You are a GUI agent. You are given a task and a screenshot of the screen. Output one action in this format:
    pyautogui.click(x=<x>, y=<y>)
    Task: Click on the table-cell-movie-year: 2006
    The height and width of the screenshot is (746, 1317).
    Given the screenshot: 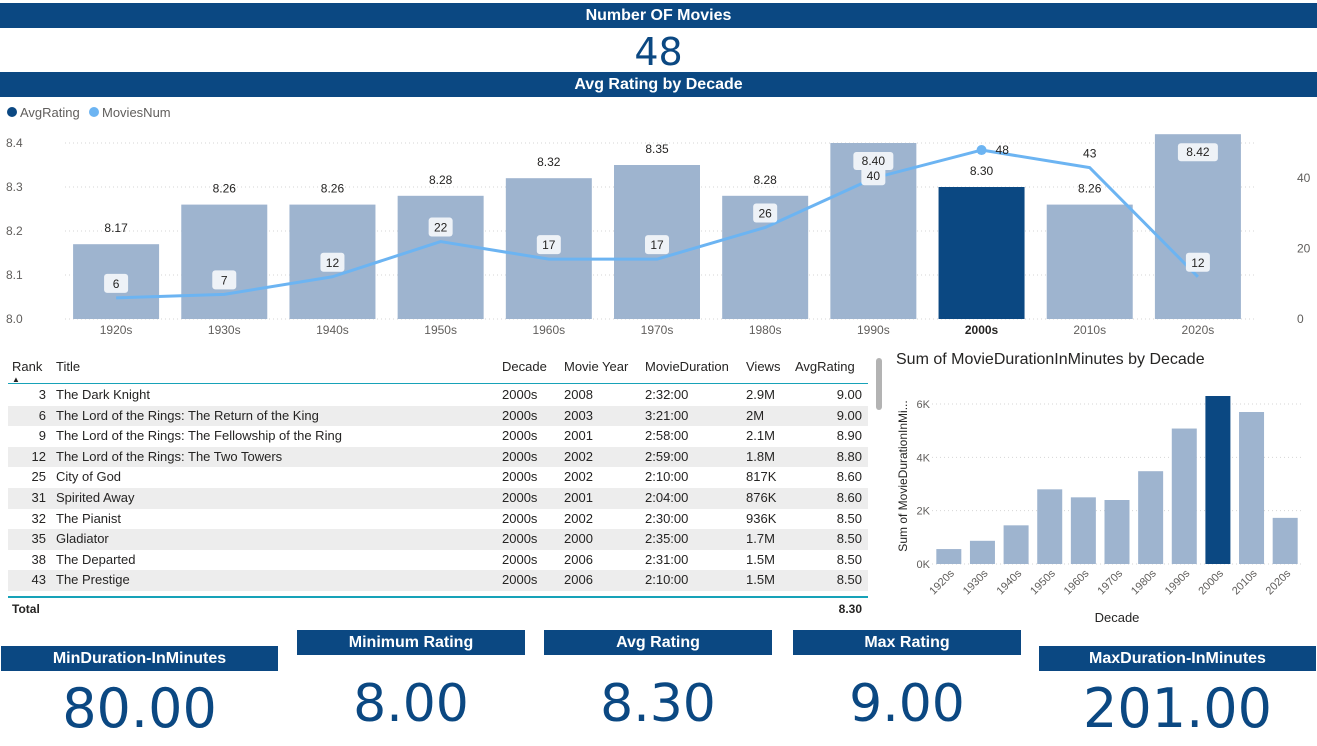 What is the action you would take?
    pyautogui.click(x=578, y=580)
    